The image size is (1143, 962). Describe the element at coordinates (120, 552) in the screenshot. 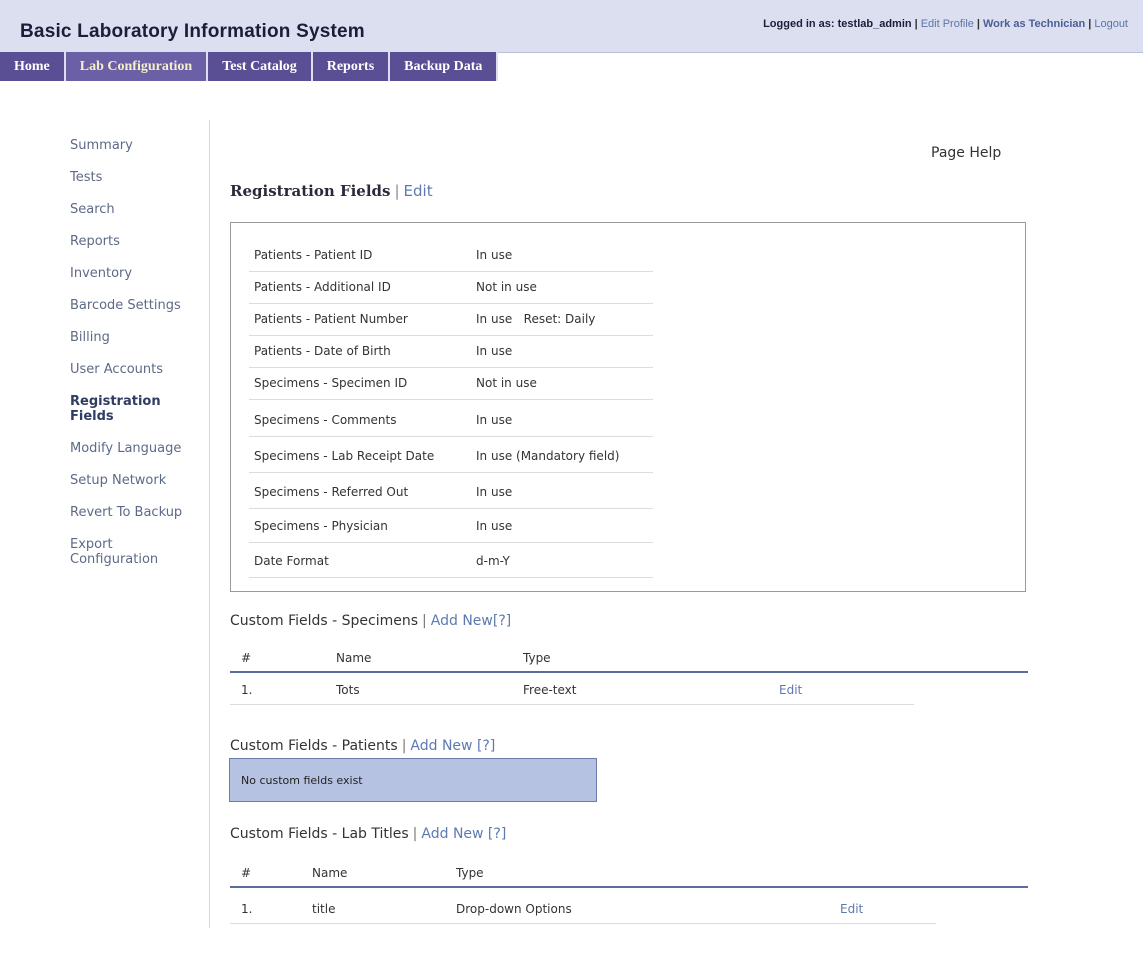

I see `sidebar-item-export-configuration: Export Configuration` at that location.